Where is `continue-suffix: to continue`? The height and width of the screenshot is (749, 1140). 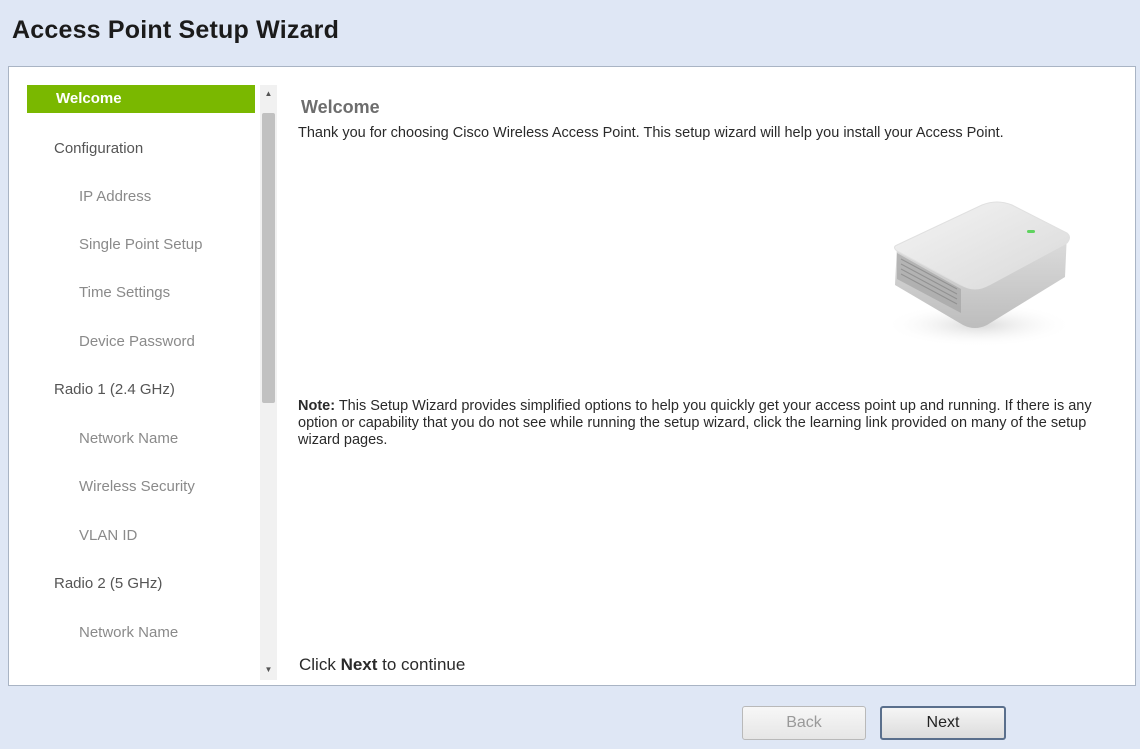
continue-suffix: to continue is located at coordinates (421, 664).